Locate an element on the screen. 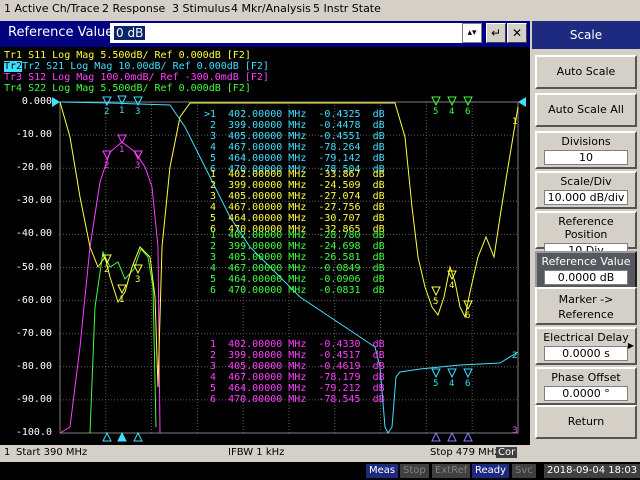 This screenshot has height=480, width=640. marker-table-row: 4 467.00000 MHz -0.0849 dB is located at coordinates (294, 268).